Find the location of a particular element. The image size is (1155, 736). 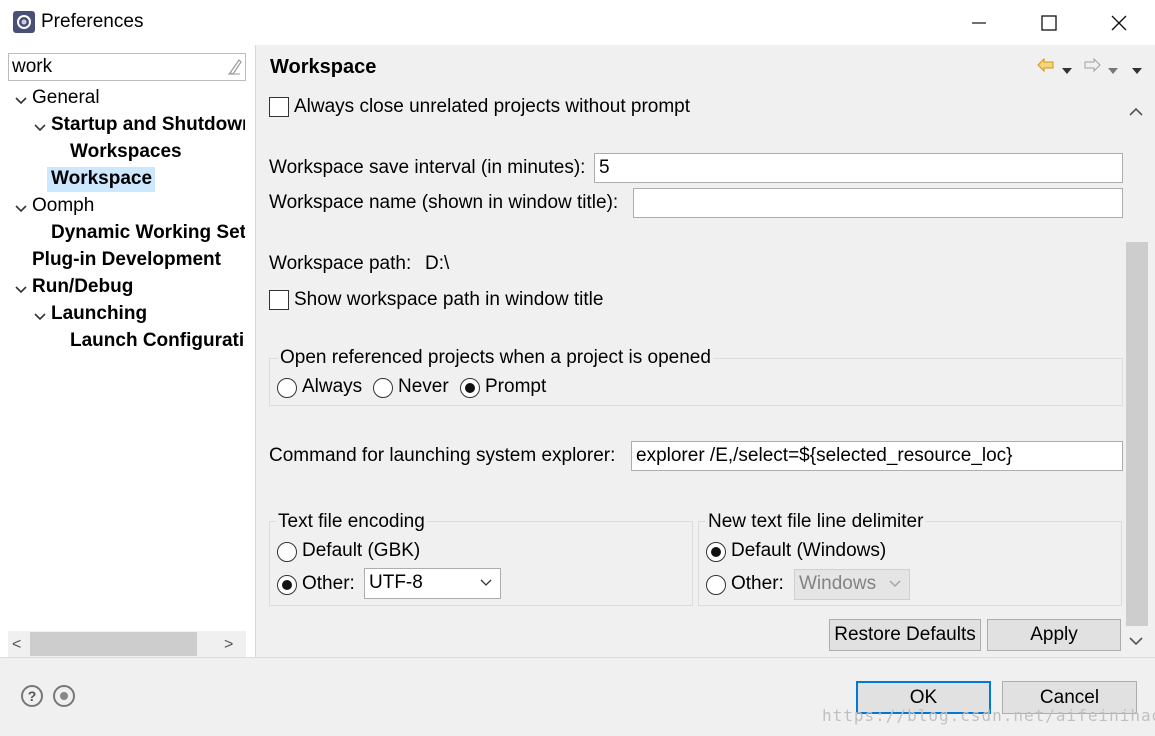

close-icon is located at coordinates (1119, 22).